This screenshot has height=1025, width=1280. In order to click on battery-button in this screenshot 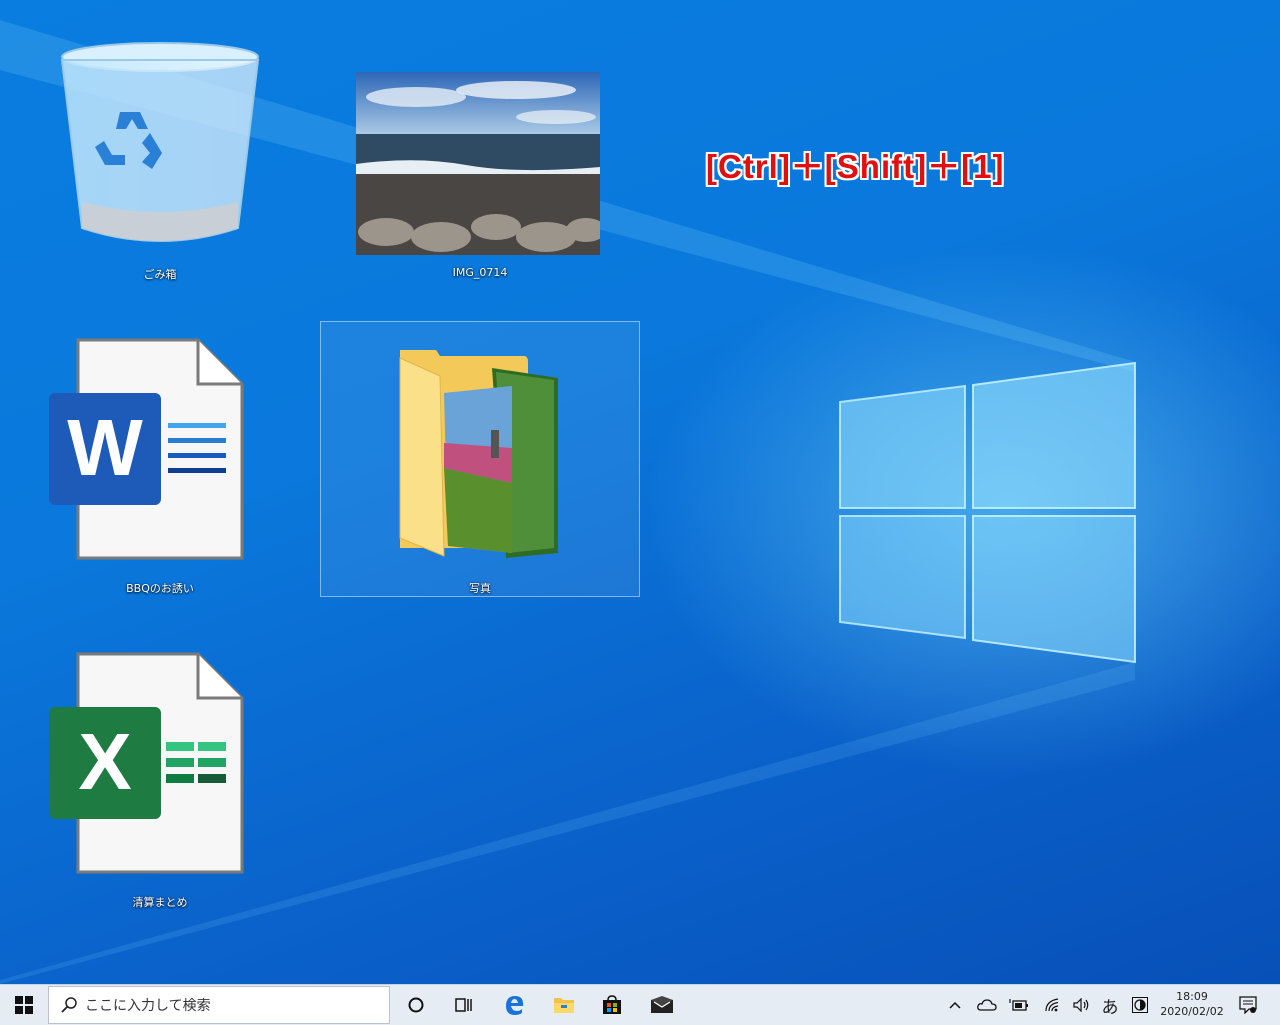, I will do `click(1019, 1005)`.